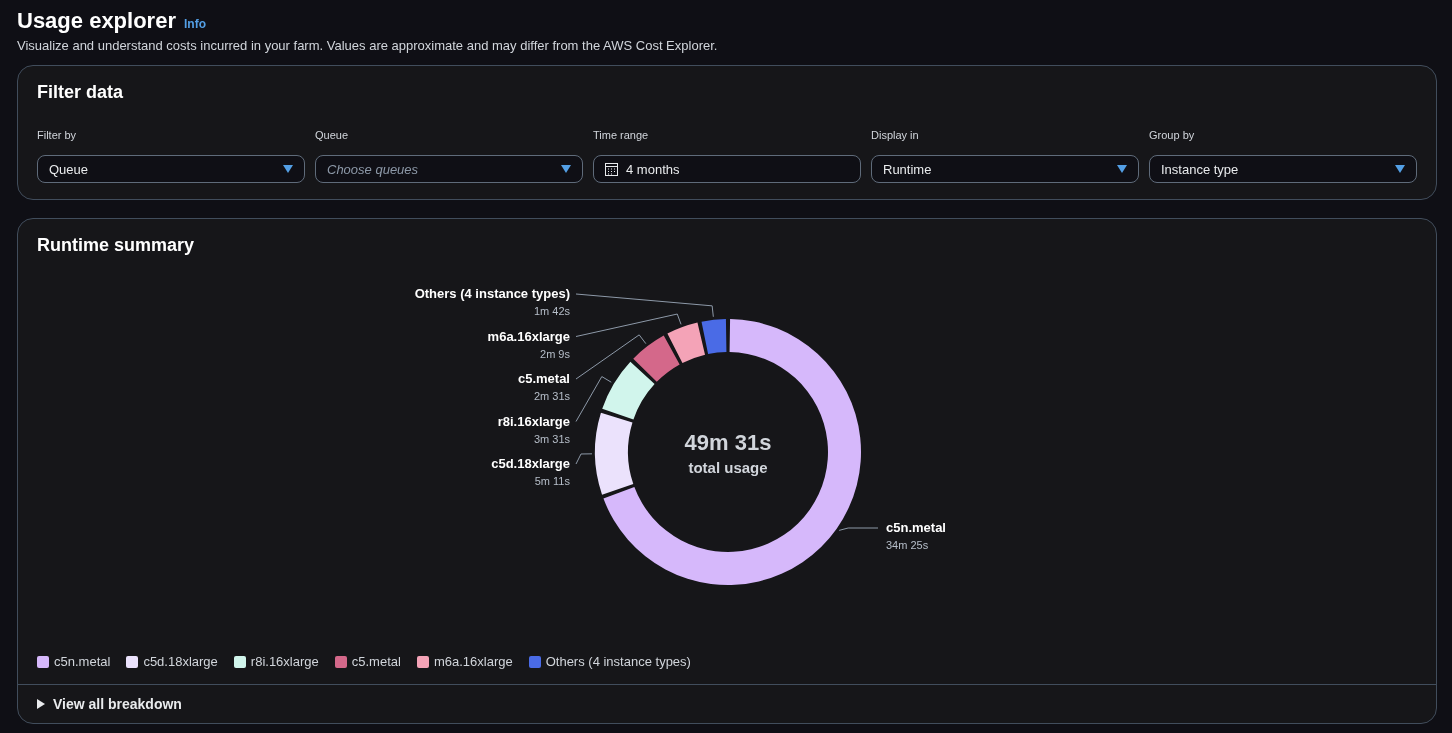  What do you see at coordinates (611, 169) in the screenshot?
I see `calendar-icon` at bounding box center [611, 169].